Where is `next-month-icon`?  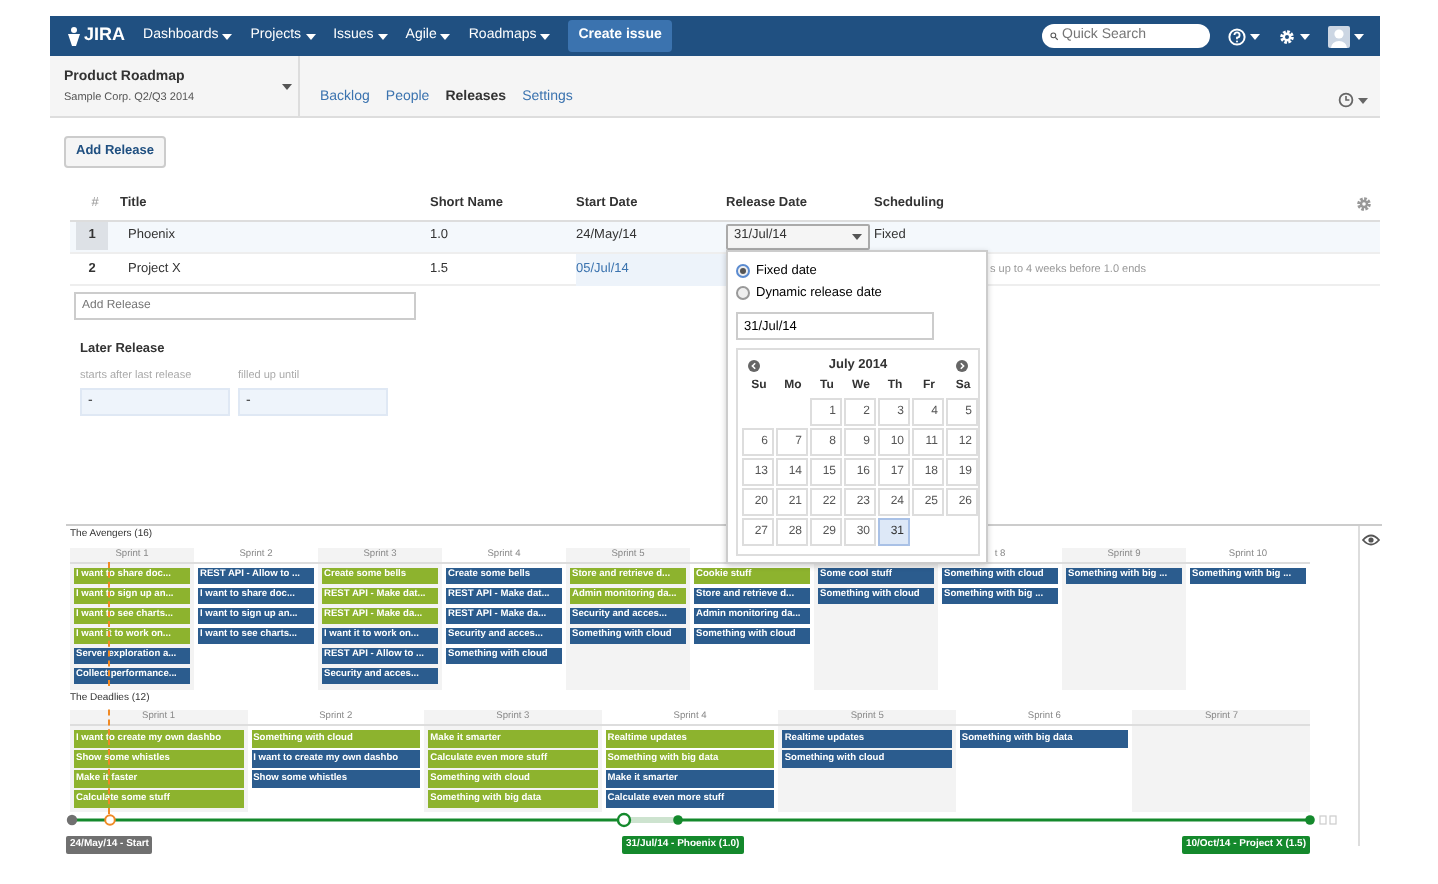 next-month-icon is located at coordinates (962, 366).